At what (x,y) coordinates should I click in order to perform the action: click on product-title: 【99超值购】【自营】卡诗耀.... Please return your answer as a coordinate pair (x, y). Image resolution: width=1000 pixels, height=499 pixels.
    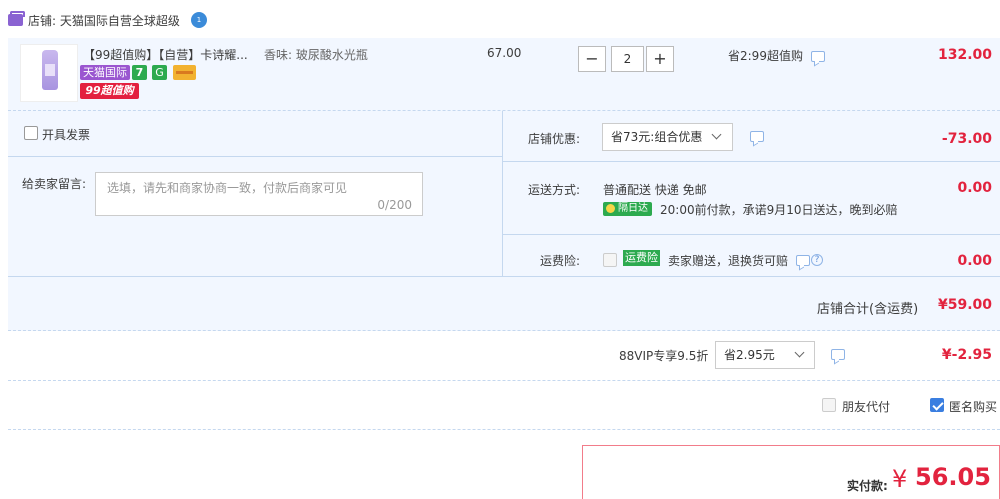
    Looking at the image, I should click on (165, 54).